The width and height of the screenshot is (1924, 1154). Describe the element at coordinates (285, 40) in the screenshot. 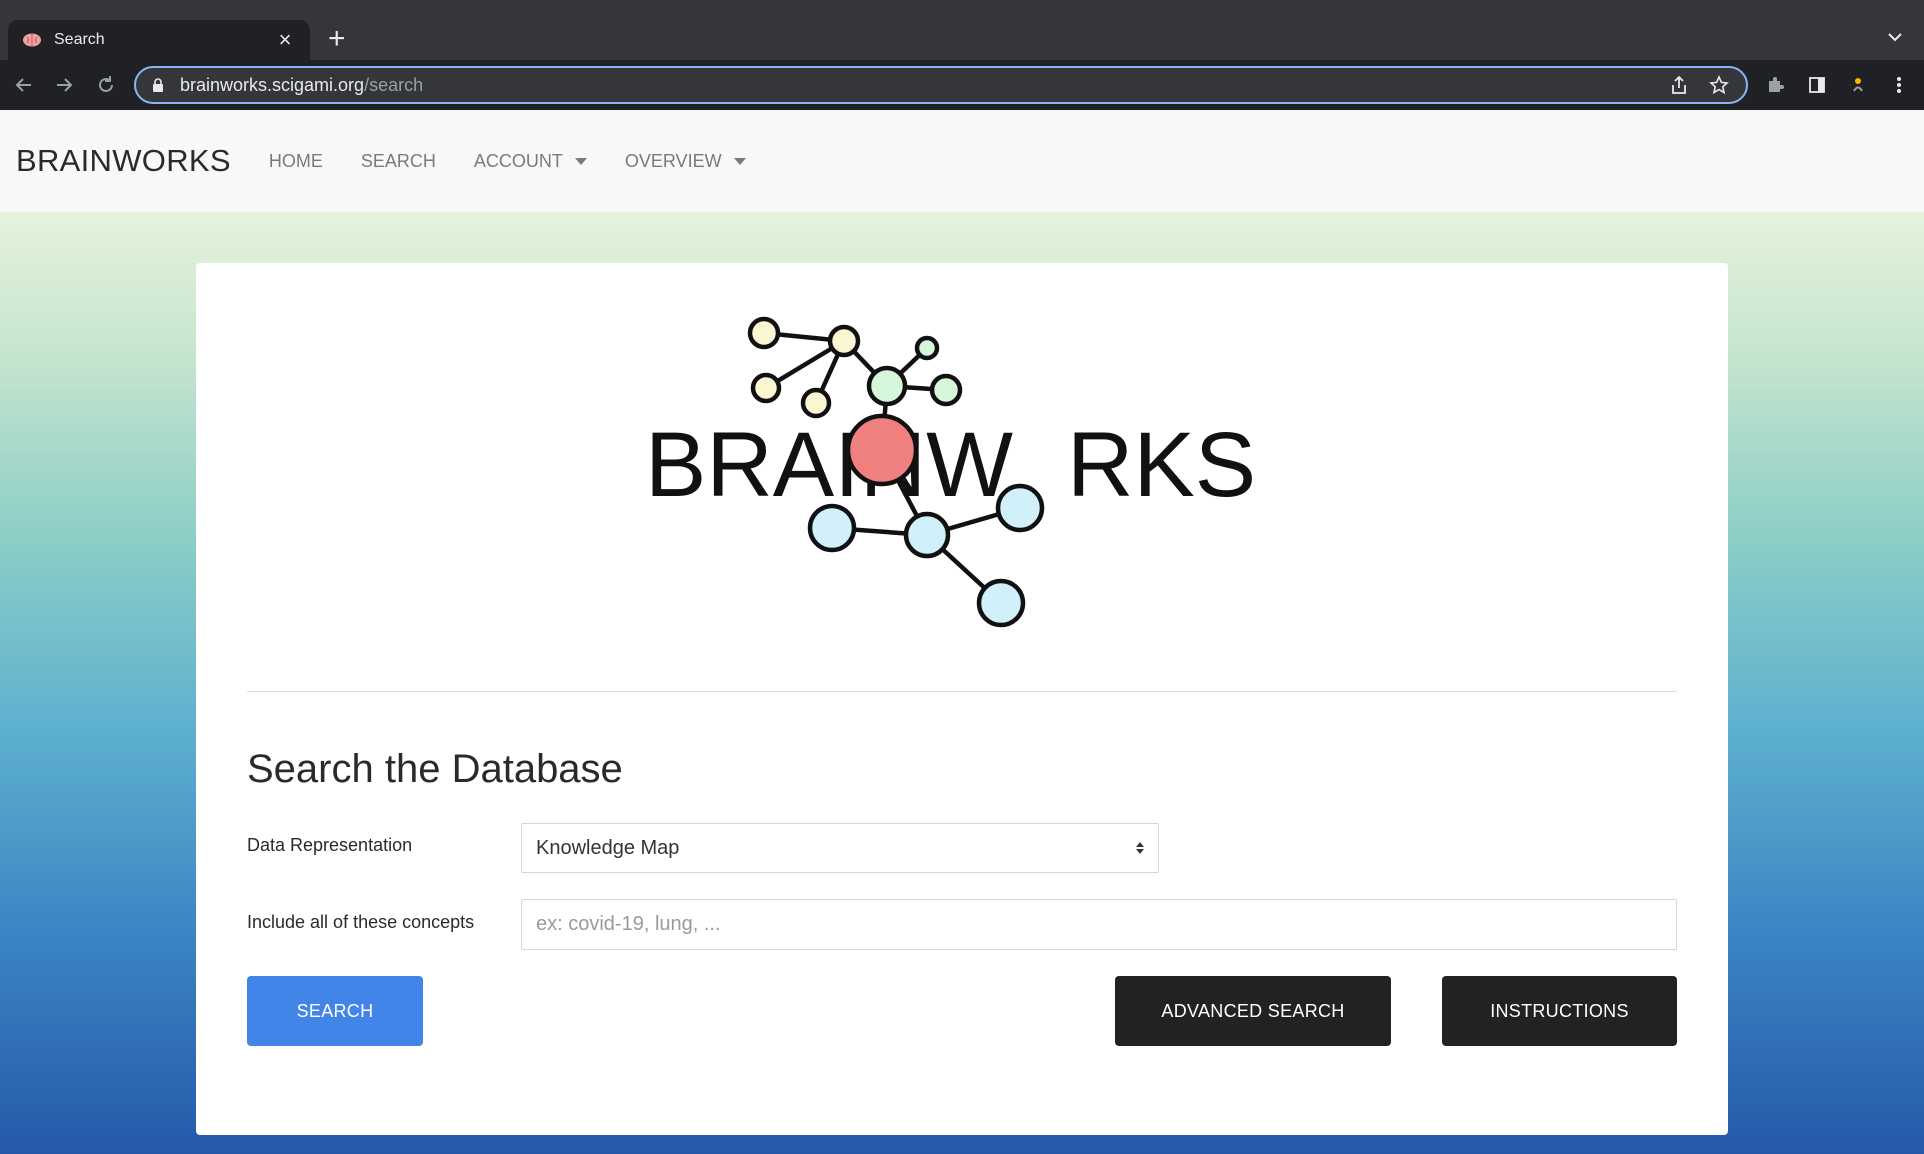

I see `close-icon: ×` at that location.